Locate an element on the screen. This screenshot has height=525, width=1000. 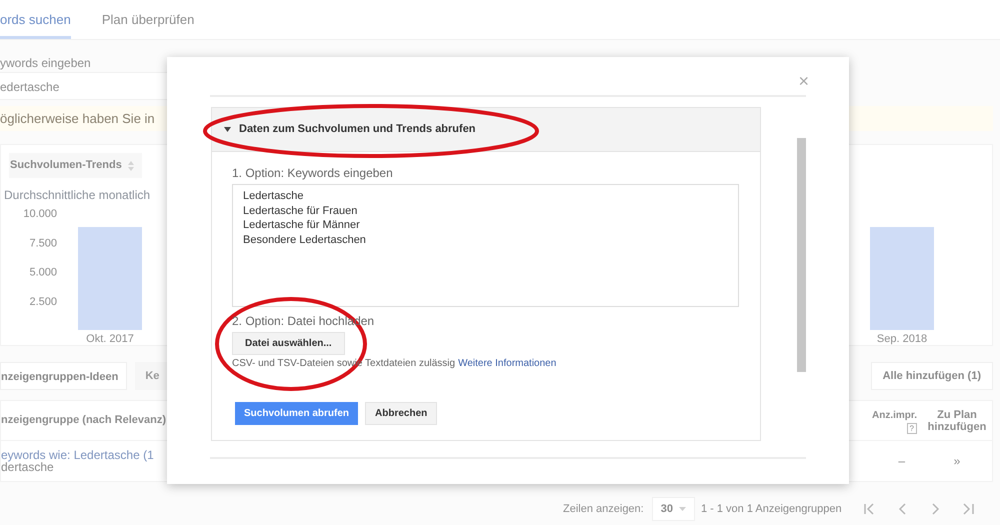
fetch-volume-button: Suchvolumen abrufen is located at coordinates (296, 413).